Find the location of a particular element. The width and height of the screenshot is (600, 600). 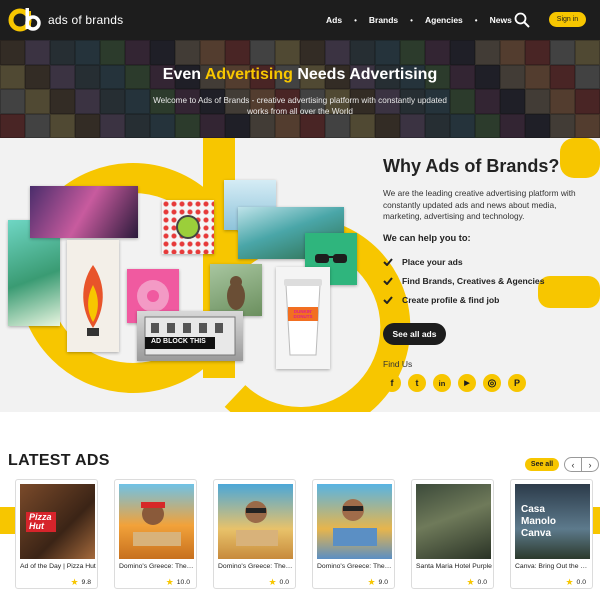

thumb-label: Casa Manolo Canva is located at coordinates (538, 521).